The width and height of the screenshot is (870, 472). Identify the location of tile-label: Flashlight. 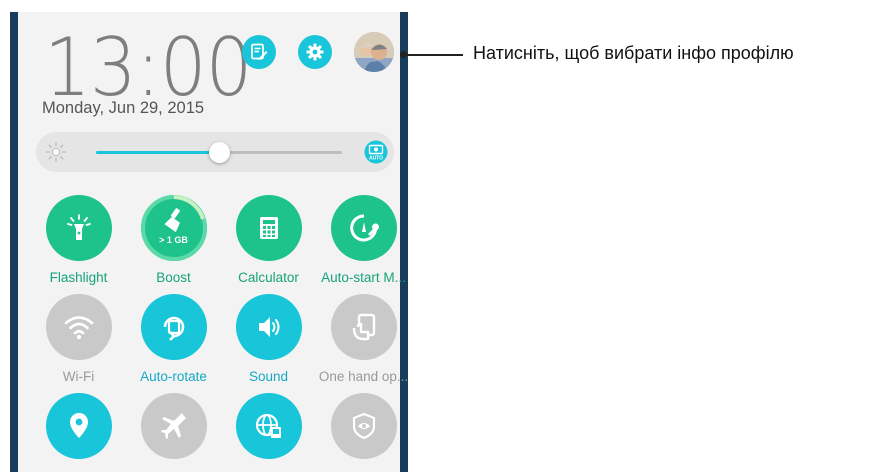
(78, 277).